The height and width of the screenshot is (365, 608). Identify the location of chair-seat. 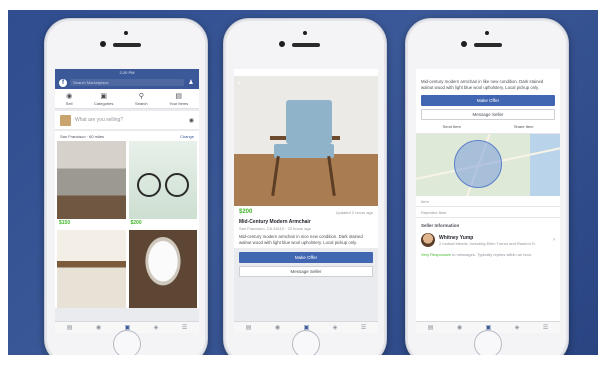
(304, 151).